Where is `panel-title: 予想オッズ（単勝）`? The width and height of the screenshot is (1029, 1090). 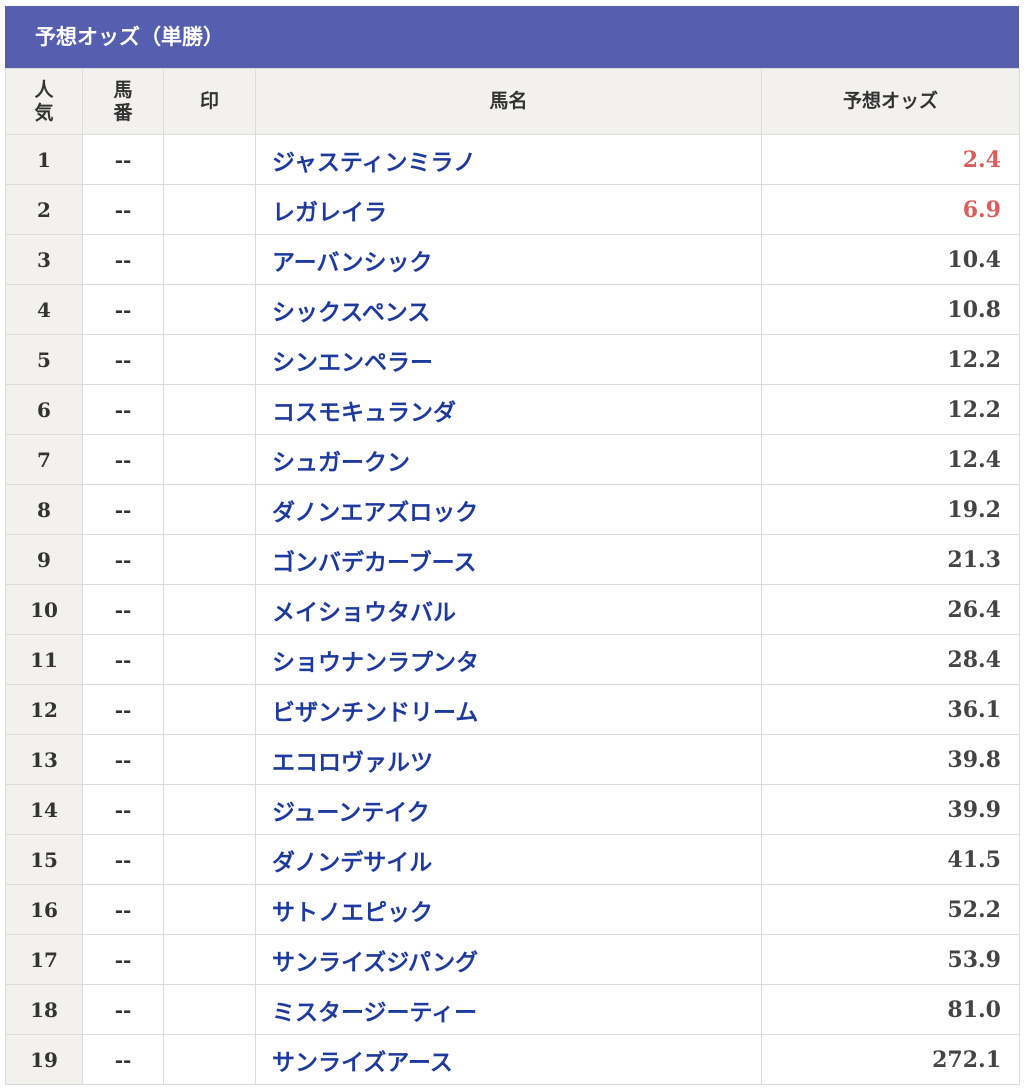 panel-title: 予想オッズ（単勝） is located at coordinates (512, 37).